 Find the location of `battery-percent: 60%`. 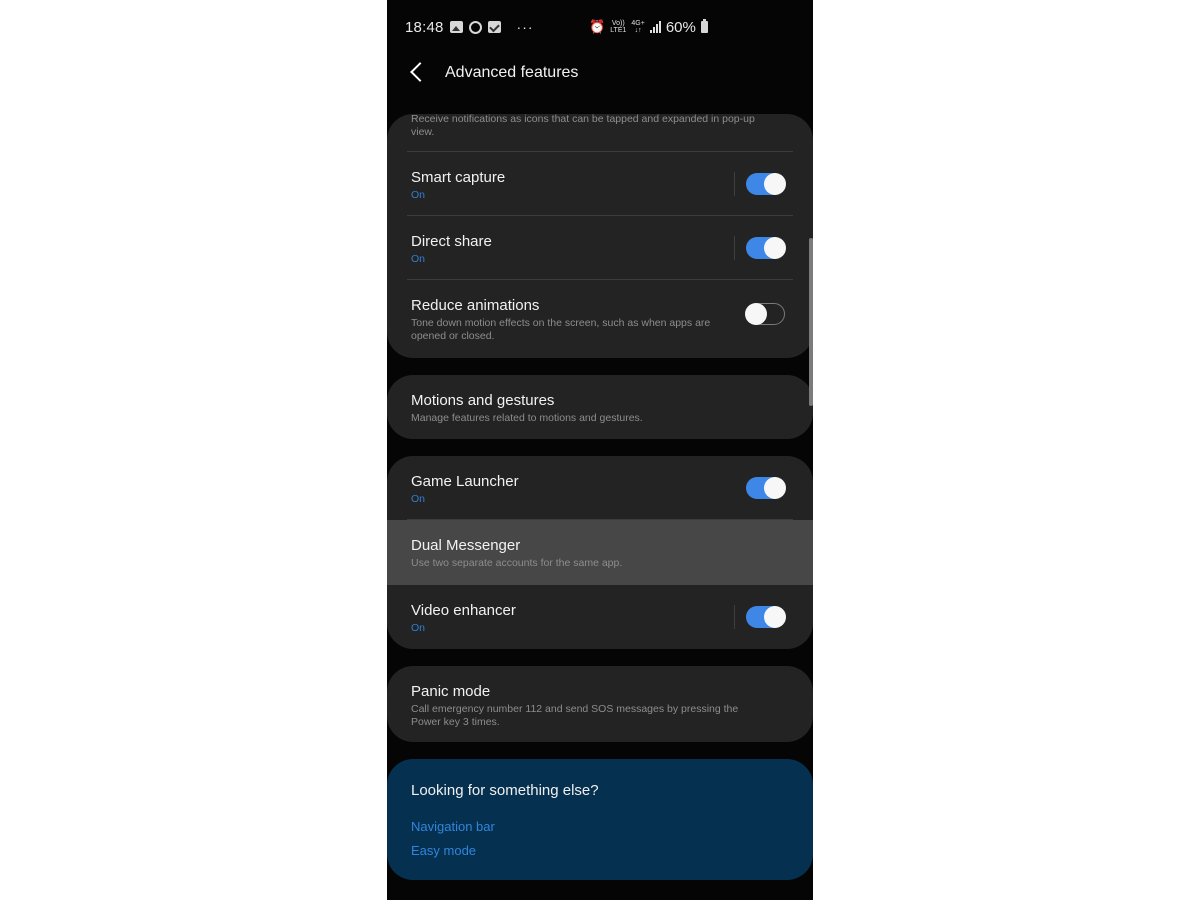

battery-percent: 60% is located at coordinates (680, 27).